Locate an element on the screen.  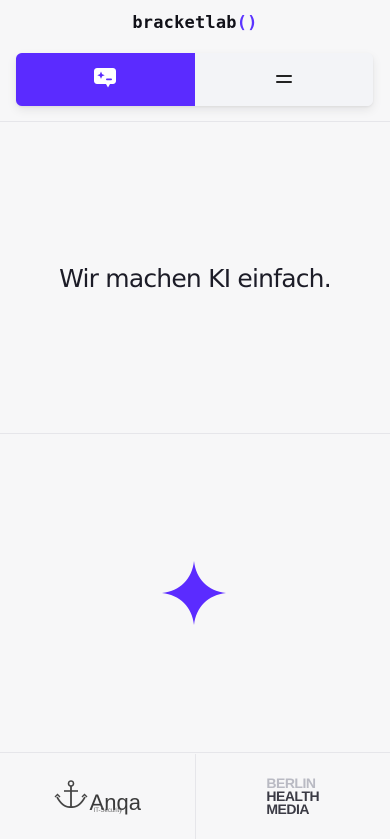
menu-button is located at coordinates (283, 79).